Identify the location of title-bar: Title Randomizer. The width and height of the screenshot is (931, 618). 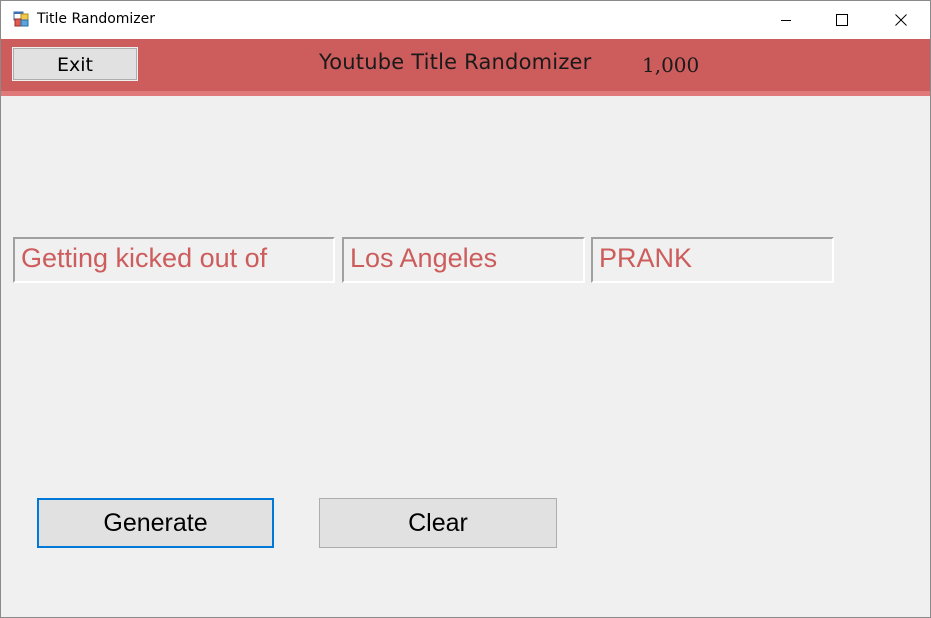
(465, 19).